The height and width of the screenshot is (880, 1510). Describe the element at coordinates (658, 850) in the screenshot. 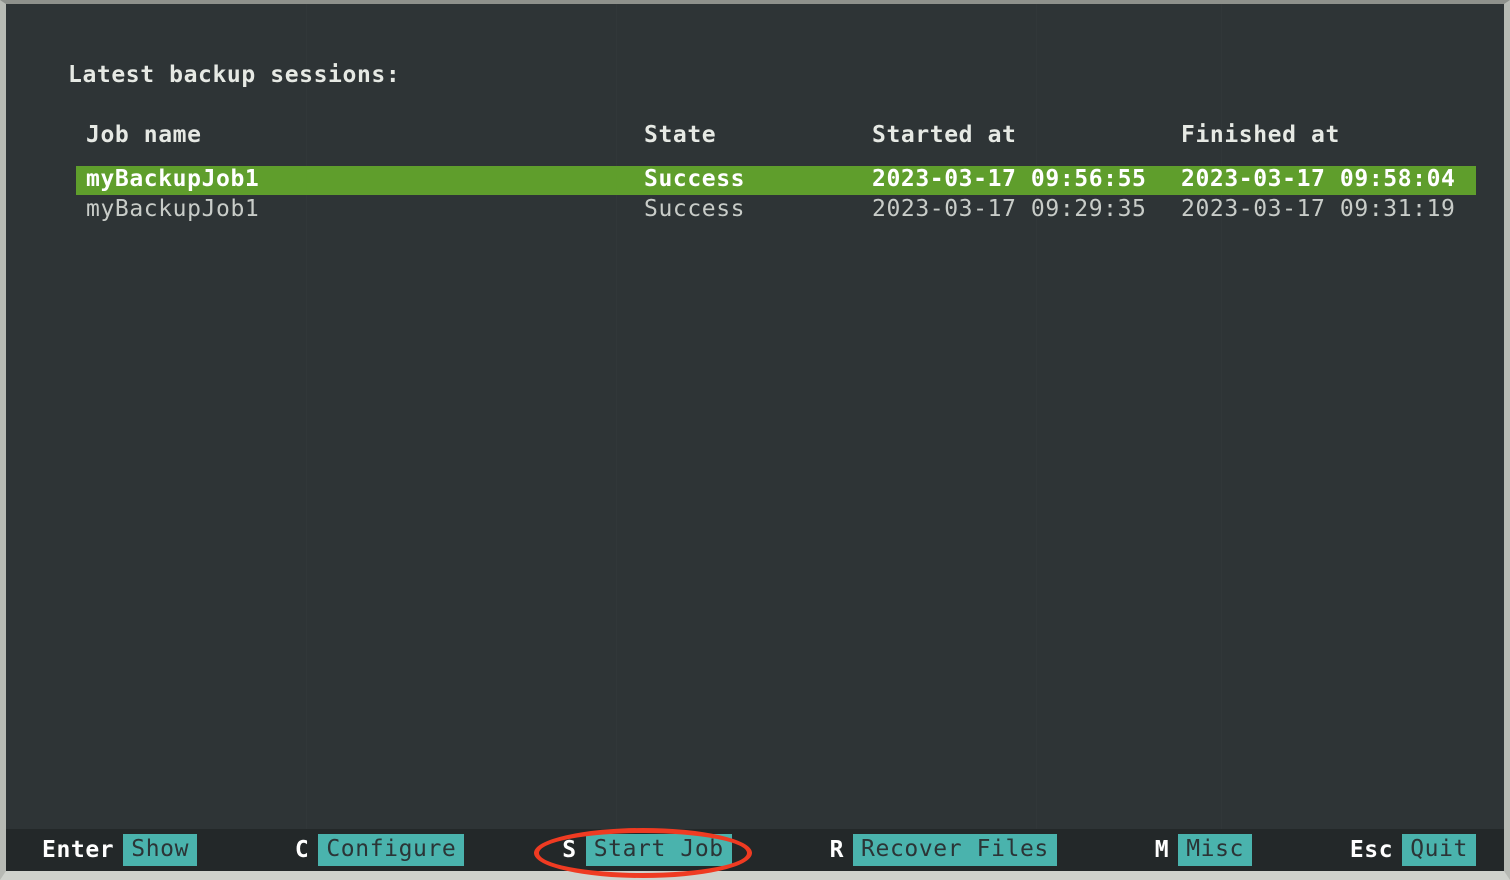

I see `keybinding-action-start-job: Start Job` at that location.